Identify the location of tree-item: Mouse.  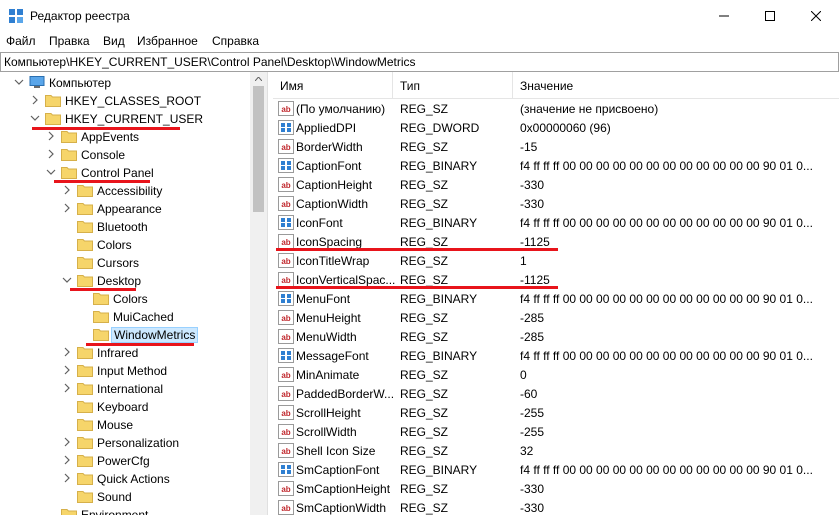
(125, 425).